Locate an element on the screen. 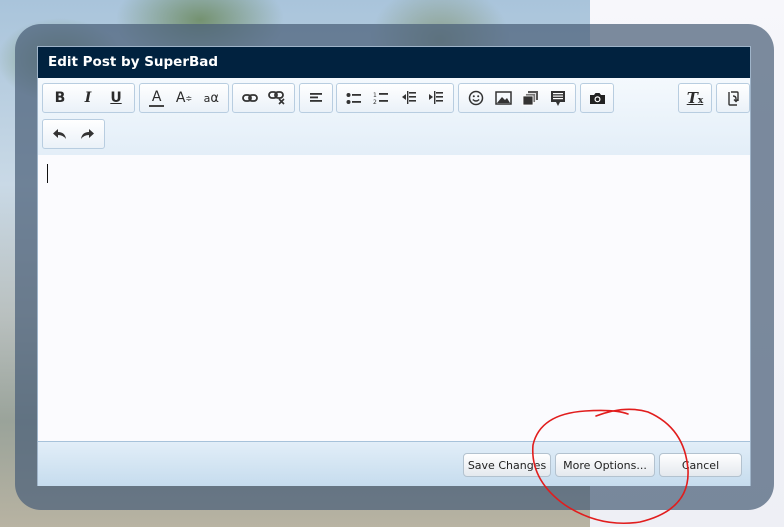 Image resolution: width=784 pixels, height=527 pixels. remove-link-button is located at coordinates (278, 98).